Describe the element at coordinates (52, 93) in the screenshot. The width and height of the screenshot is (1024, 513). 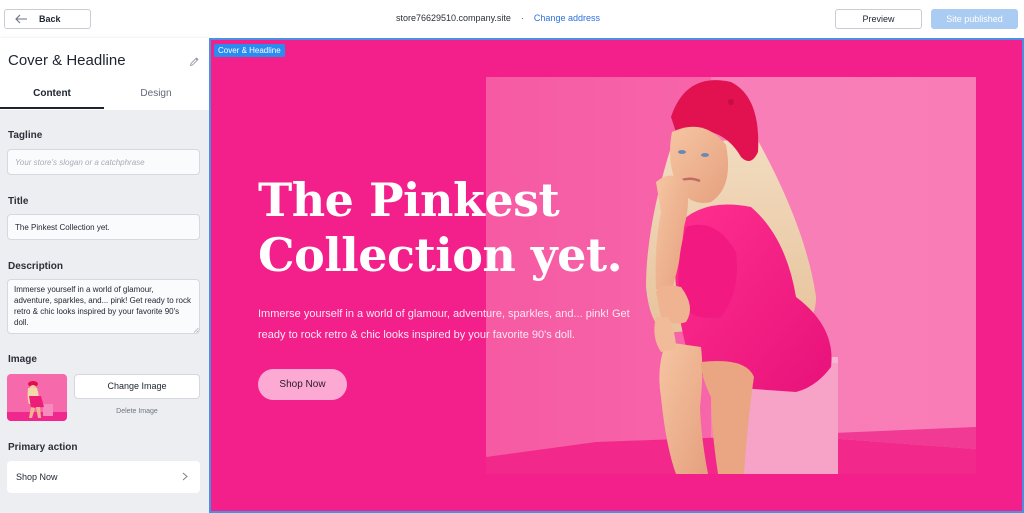
I see `tab-content: Content` at that location.